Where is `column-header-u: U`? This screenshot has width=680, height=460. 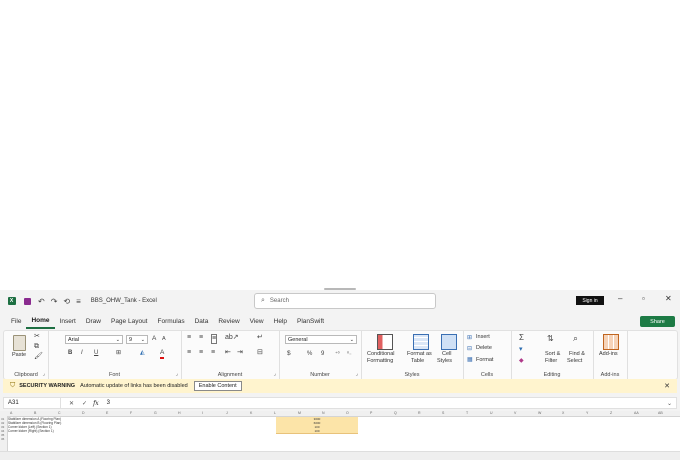 column-header-u: U is located at coordinates (491, 413).